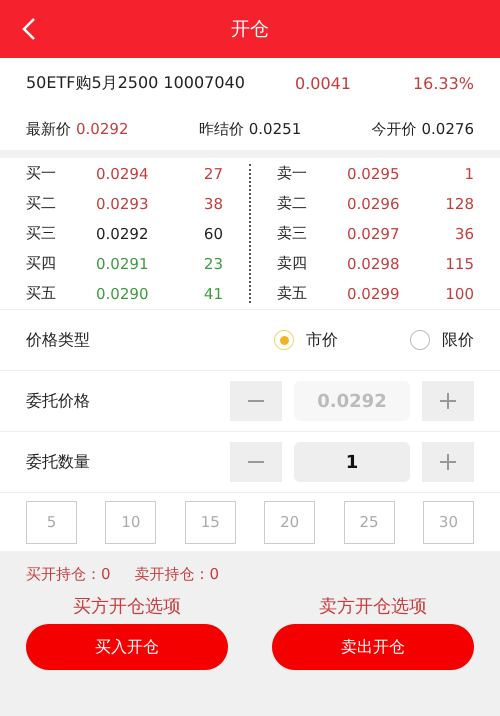  What do you see at coordinates (212, 203) in the screenshot?
I see `level-quantity: 38` at bounding box center [212, 203].